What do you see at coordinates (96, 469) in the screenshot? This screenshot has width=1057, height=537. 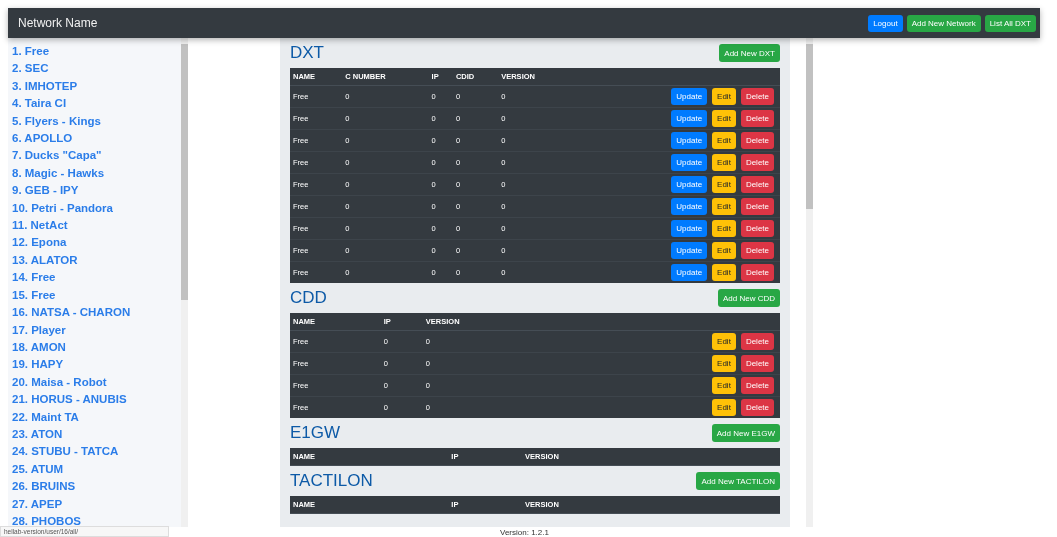 I see `network-link: 25. ATUM` at bounding box center [96, 469].